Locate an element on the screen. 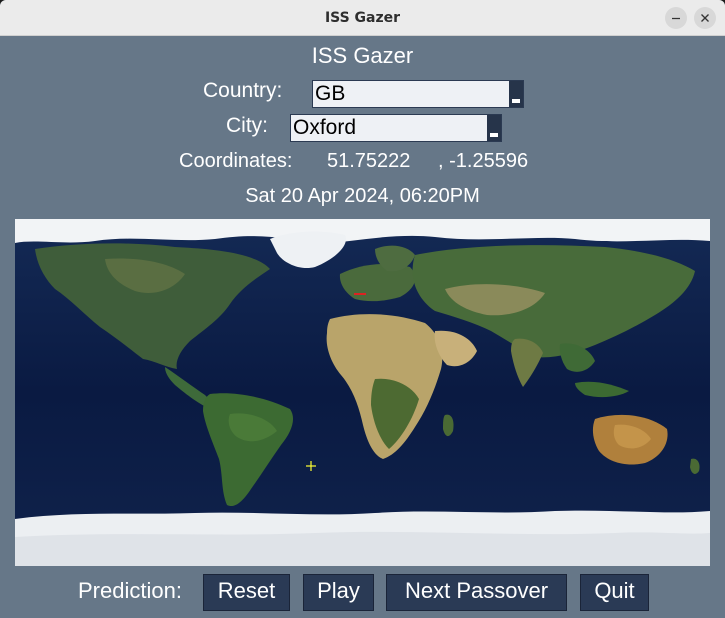 This screenshot has height=618, width=725. reset-button: Reset is located at coordinates (246, 592).